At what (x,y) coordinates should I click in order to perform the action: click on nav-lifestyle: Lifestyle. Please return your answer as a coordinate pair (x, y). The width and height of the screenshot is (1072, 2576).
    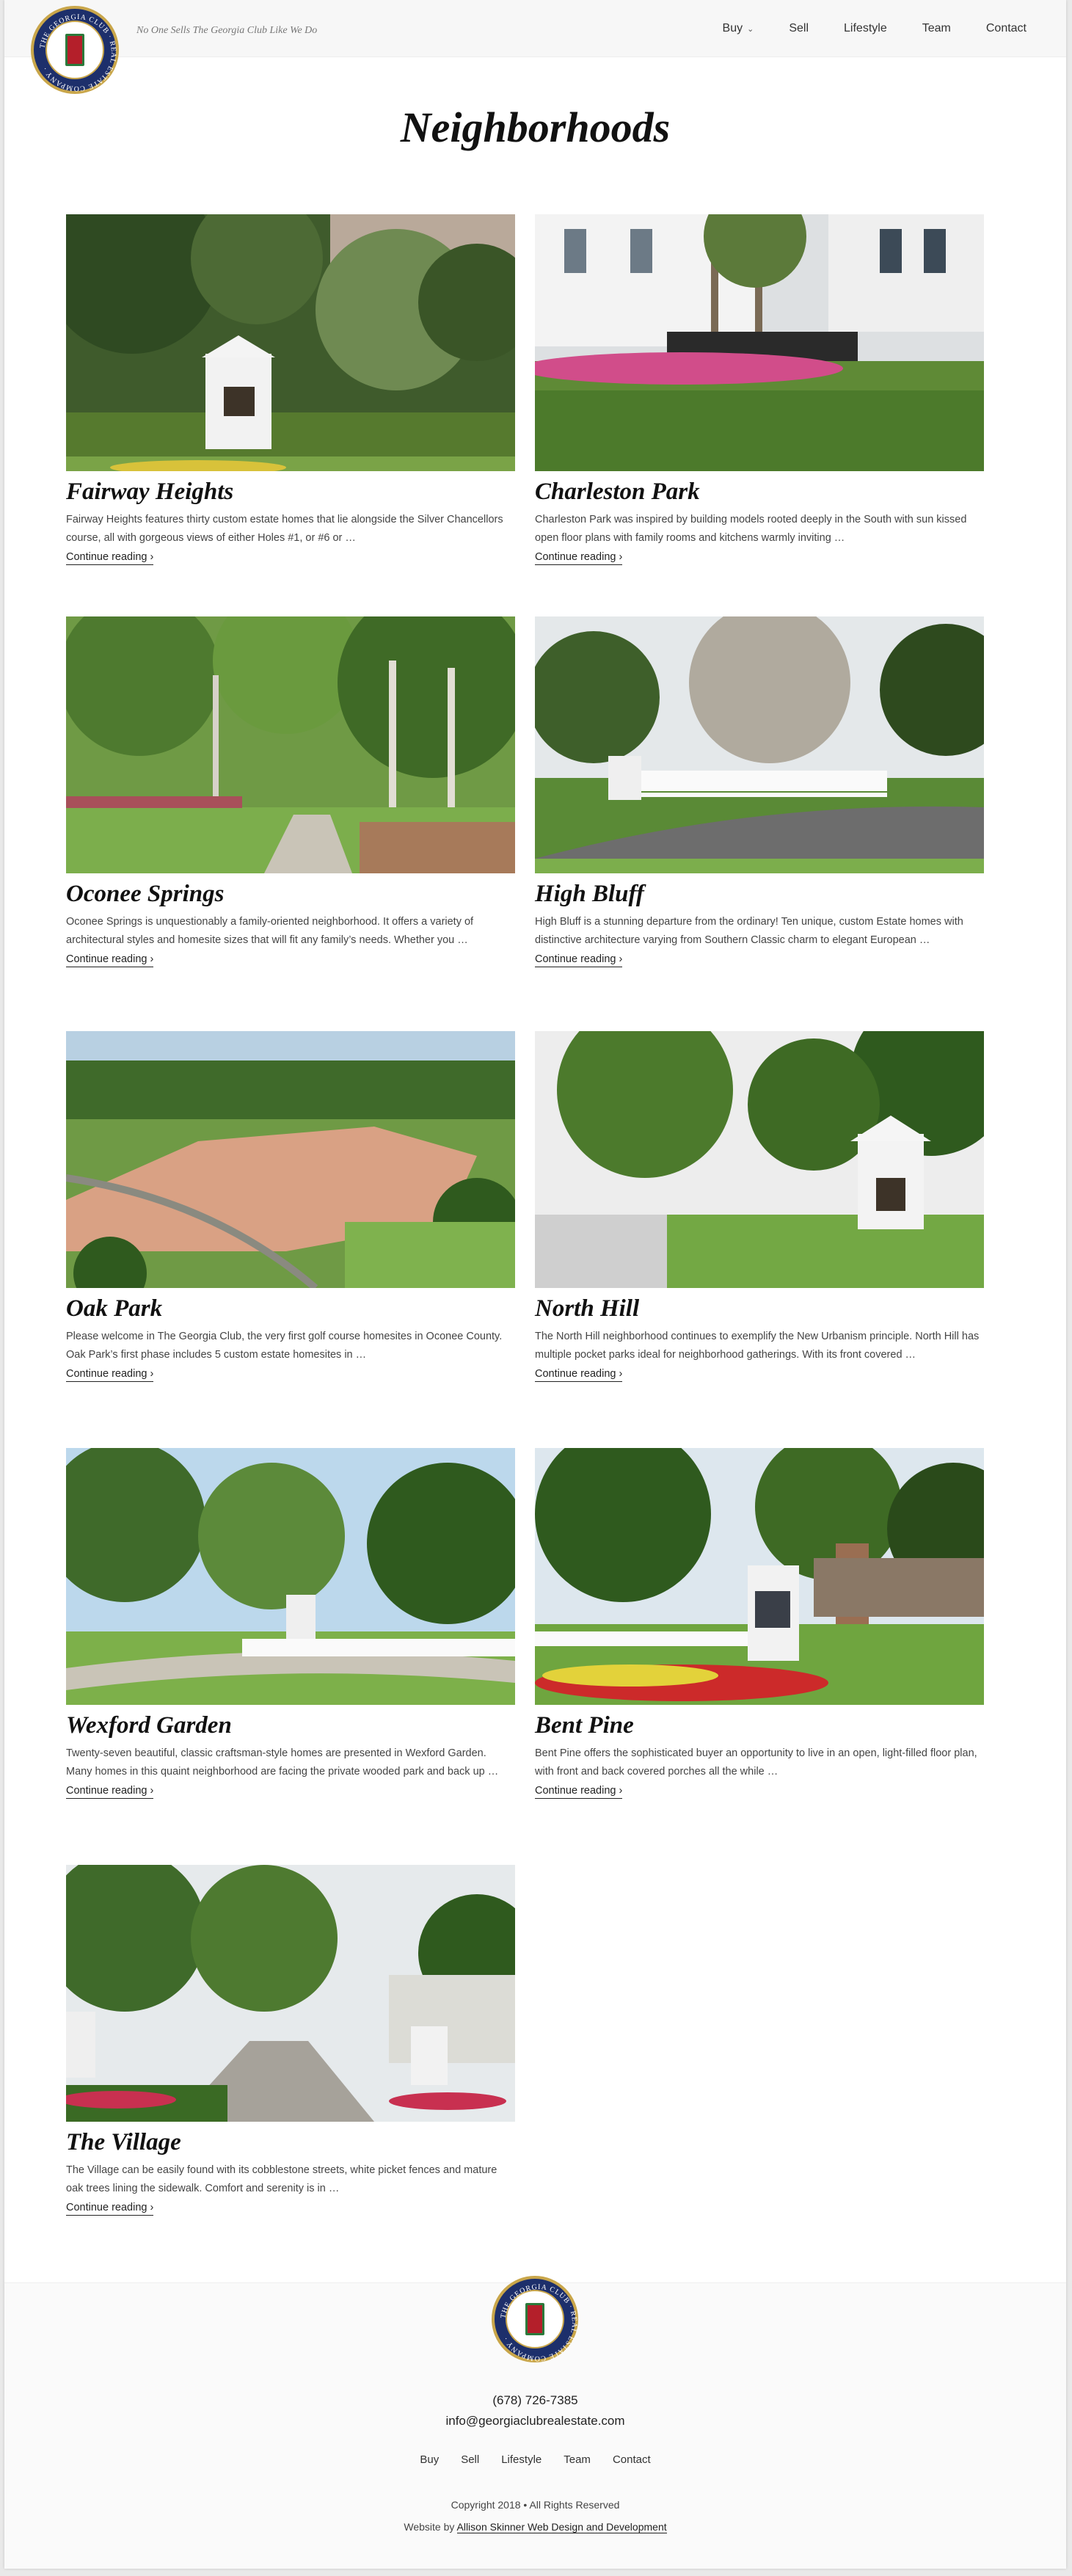
    Looking at the image, I should click on (866, 28).